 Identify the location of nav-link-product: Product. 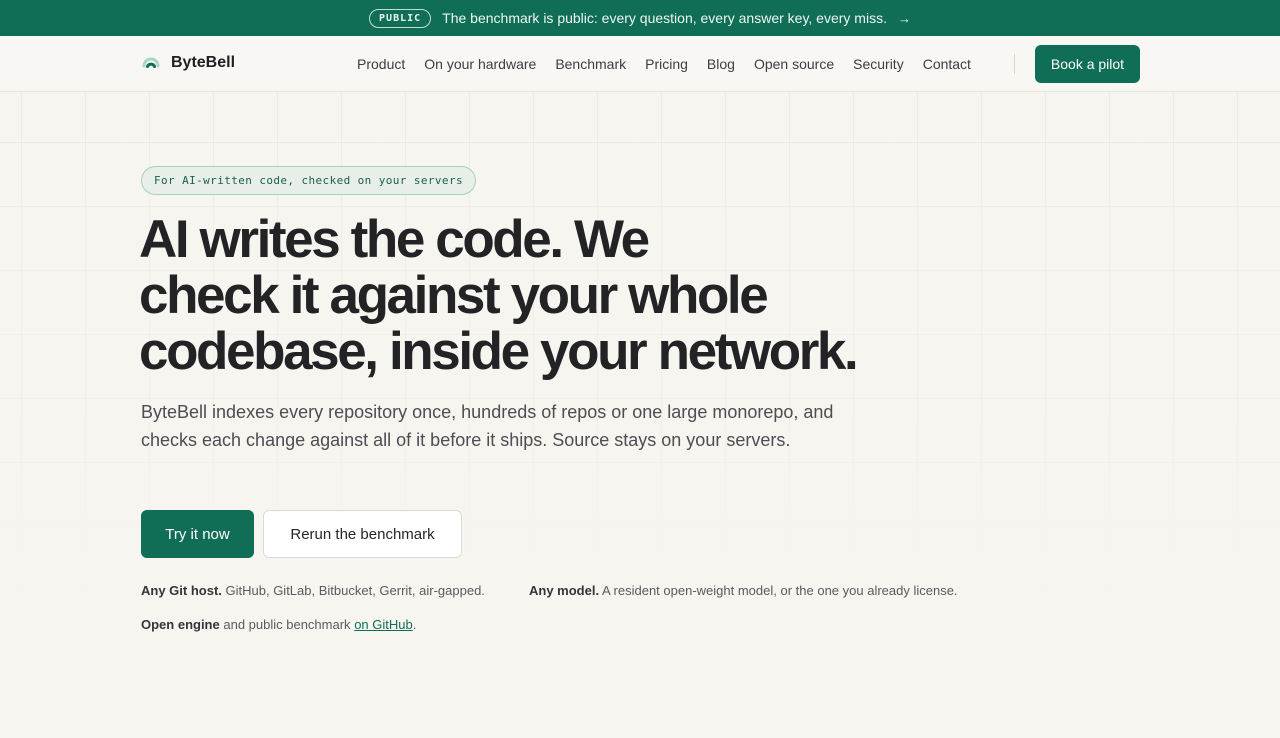
(381, 64).